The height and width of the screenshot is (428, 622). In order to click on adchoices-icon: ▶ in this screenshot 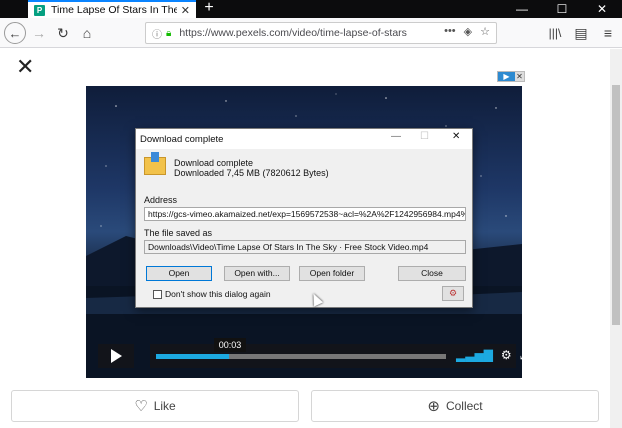, I will do `click(506, 76)`.